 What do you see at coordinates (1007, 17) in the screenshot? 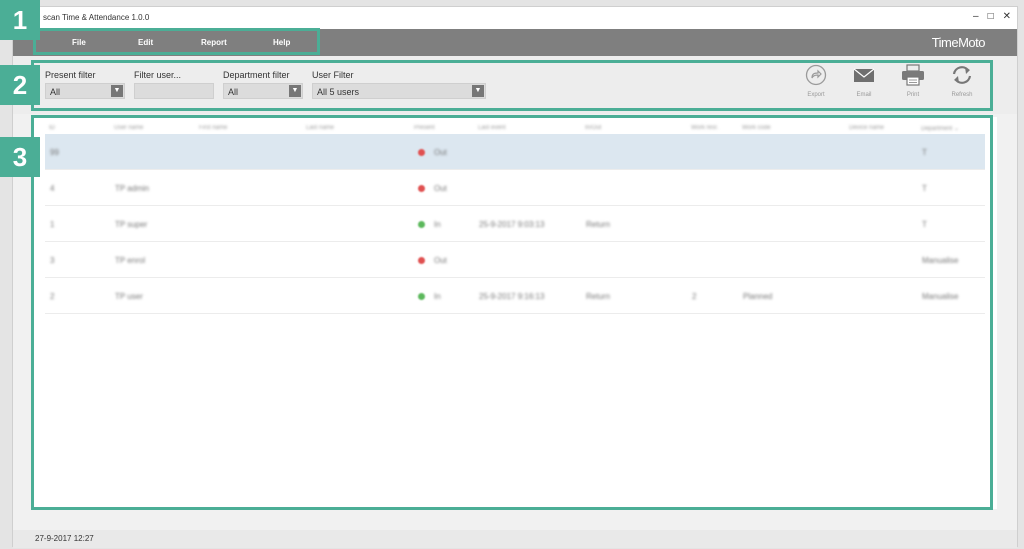
I see `close-button: ✕` at bounding box center [1007, 17].